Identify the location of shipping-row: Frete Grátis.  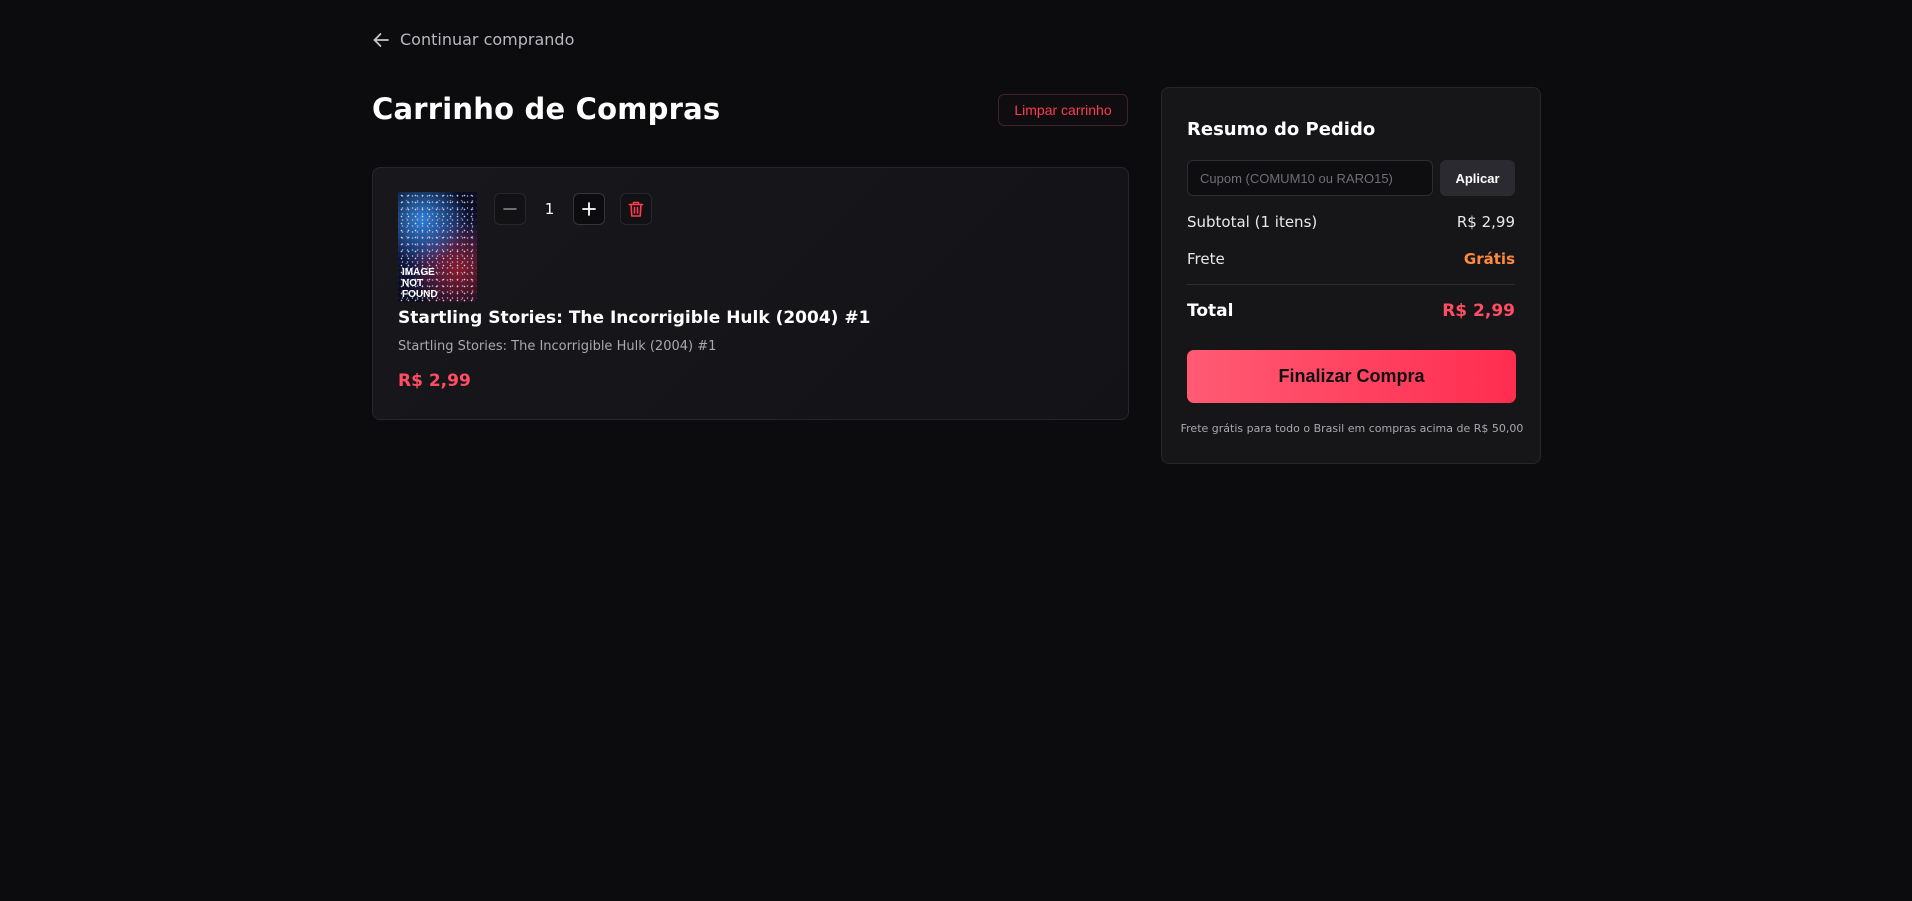
(1351, 259).